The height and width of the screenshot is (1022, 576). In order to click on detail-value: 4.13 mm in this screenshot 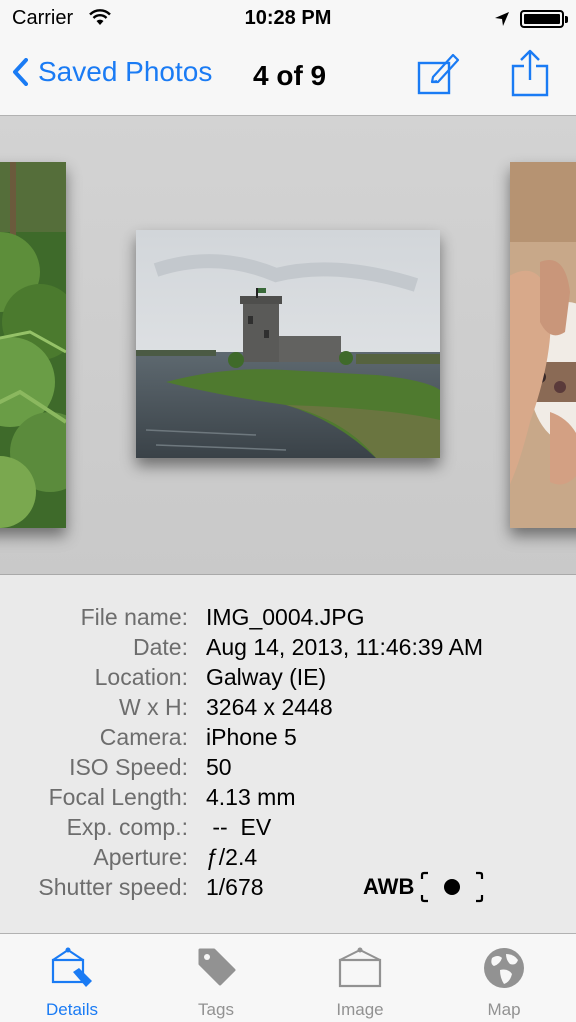, I will do `click(251, 797)`.